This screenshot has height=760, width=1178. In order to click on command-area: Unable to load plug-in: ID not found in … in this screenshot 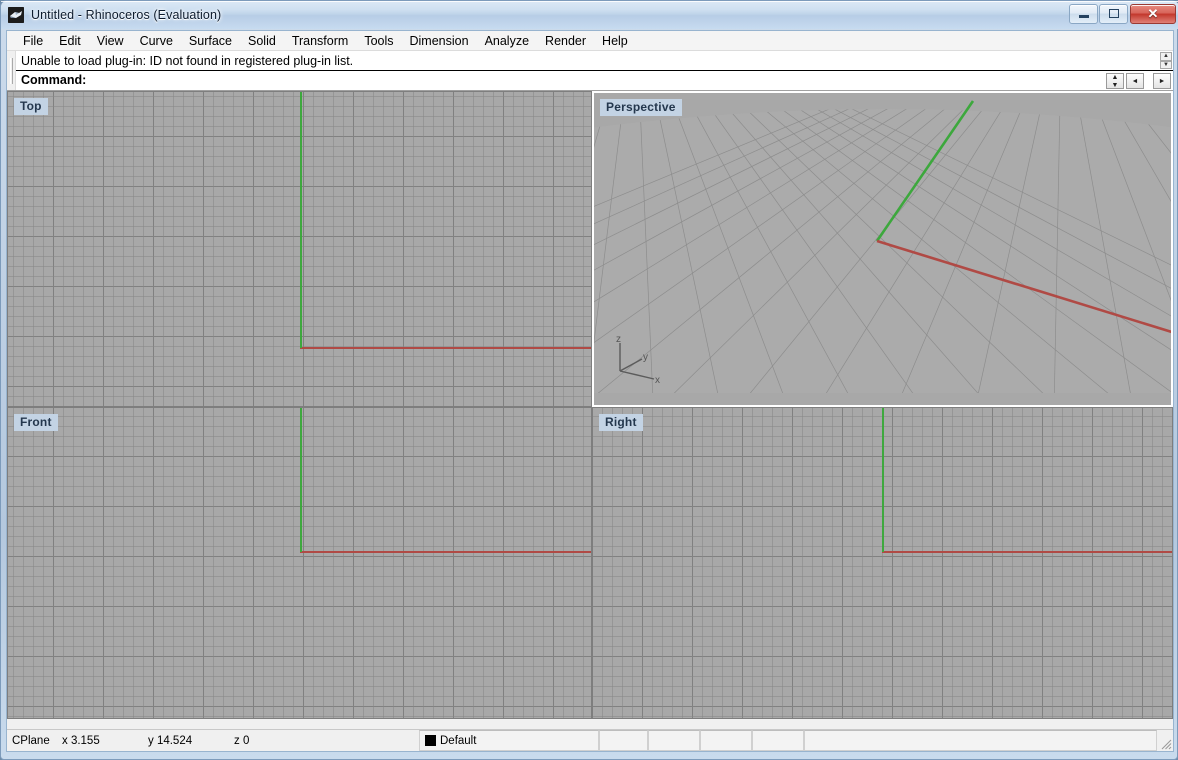, I will do `click(590, 71)`.